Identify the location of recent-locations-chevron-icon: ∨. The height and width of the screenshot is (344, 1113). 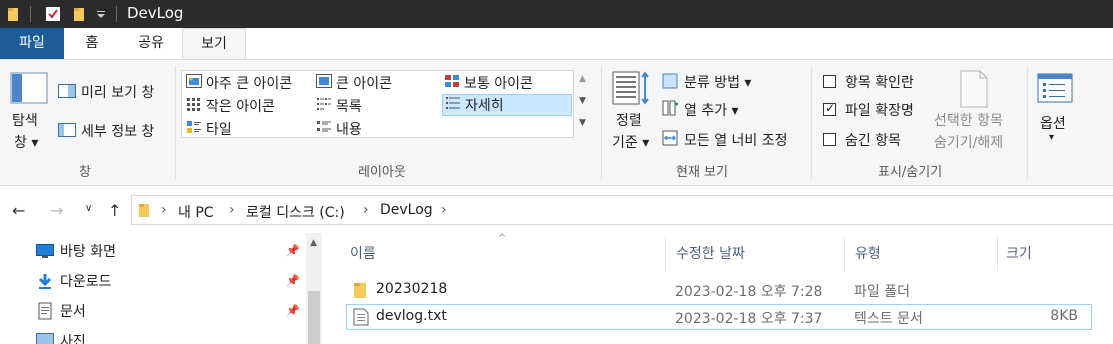
(88, 208).